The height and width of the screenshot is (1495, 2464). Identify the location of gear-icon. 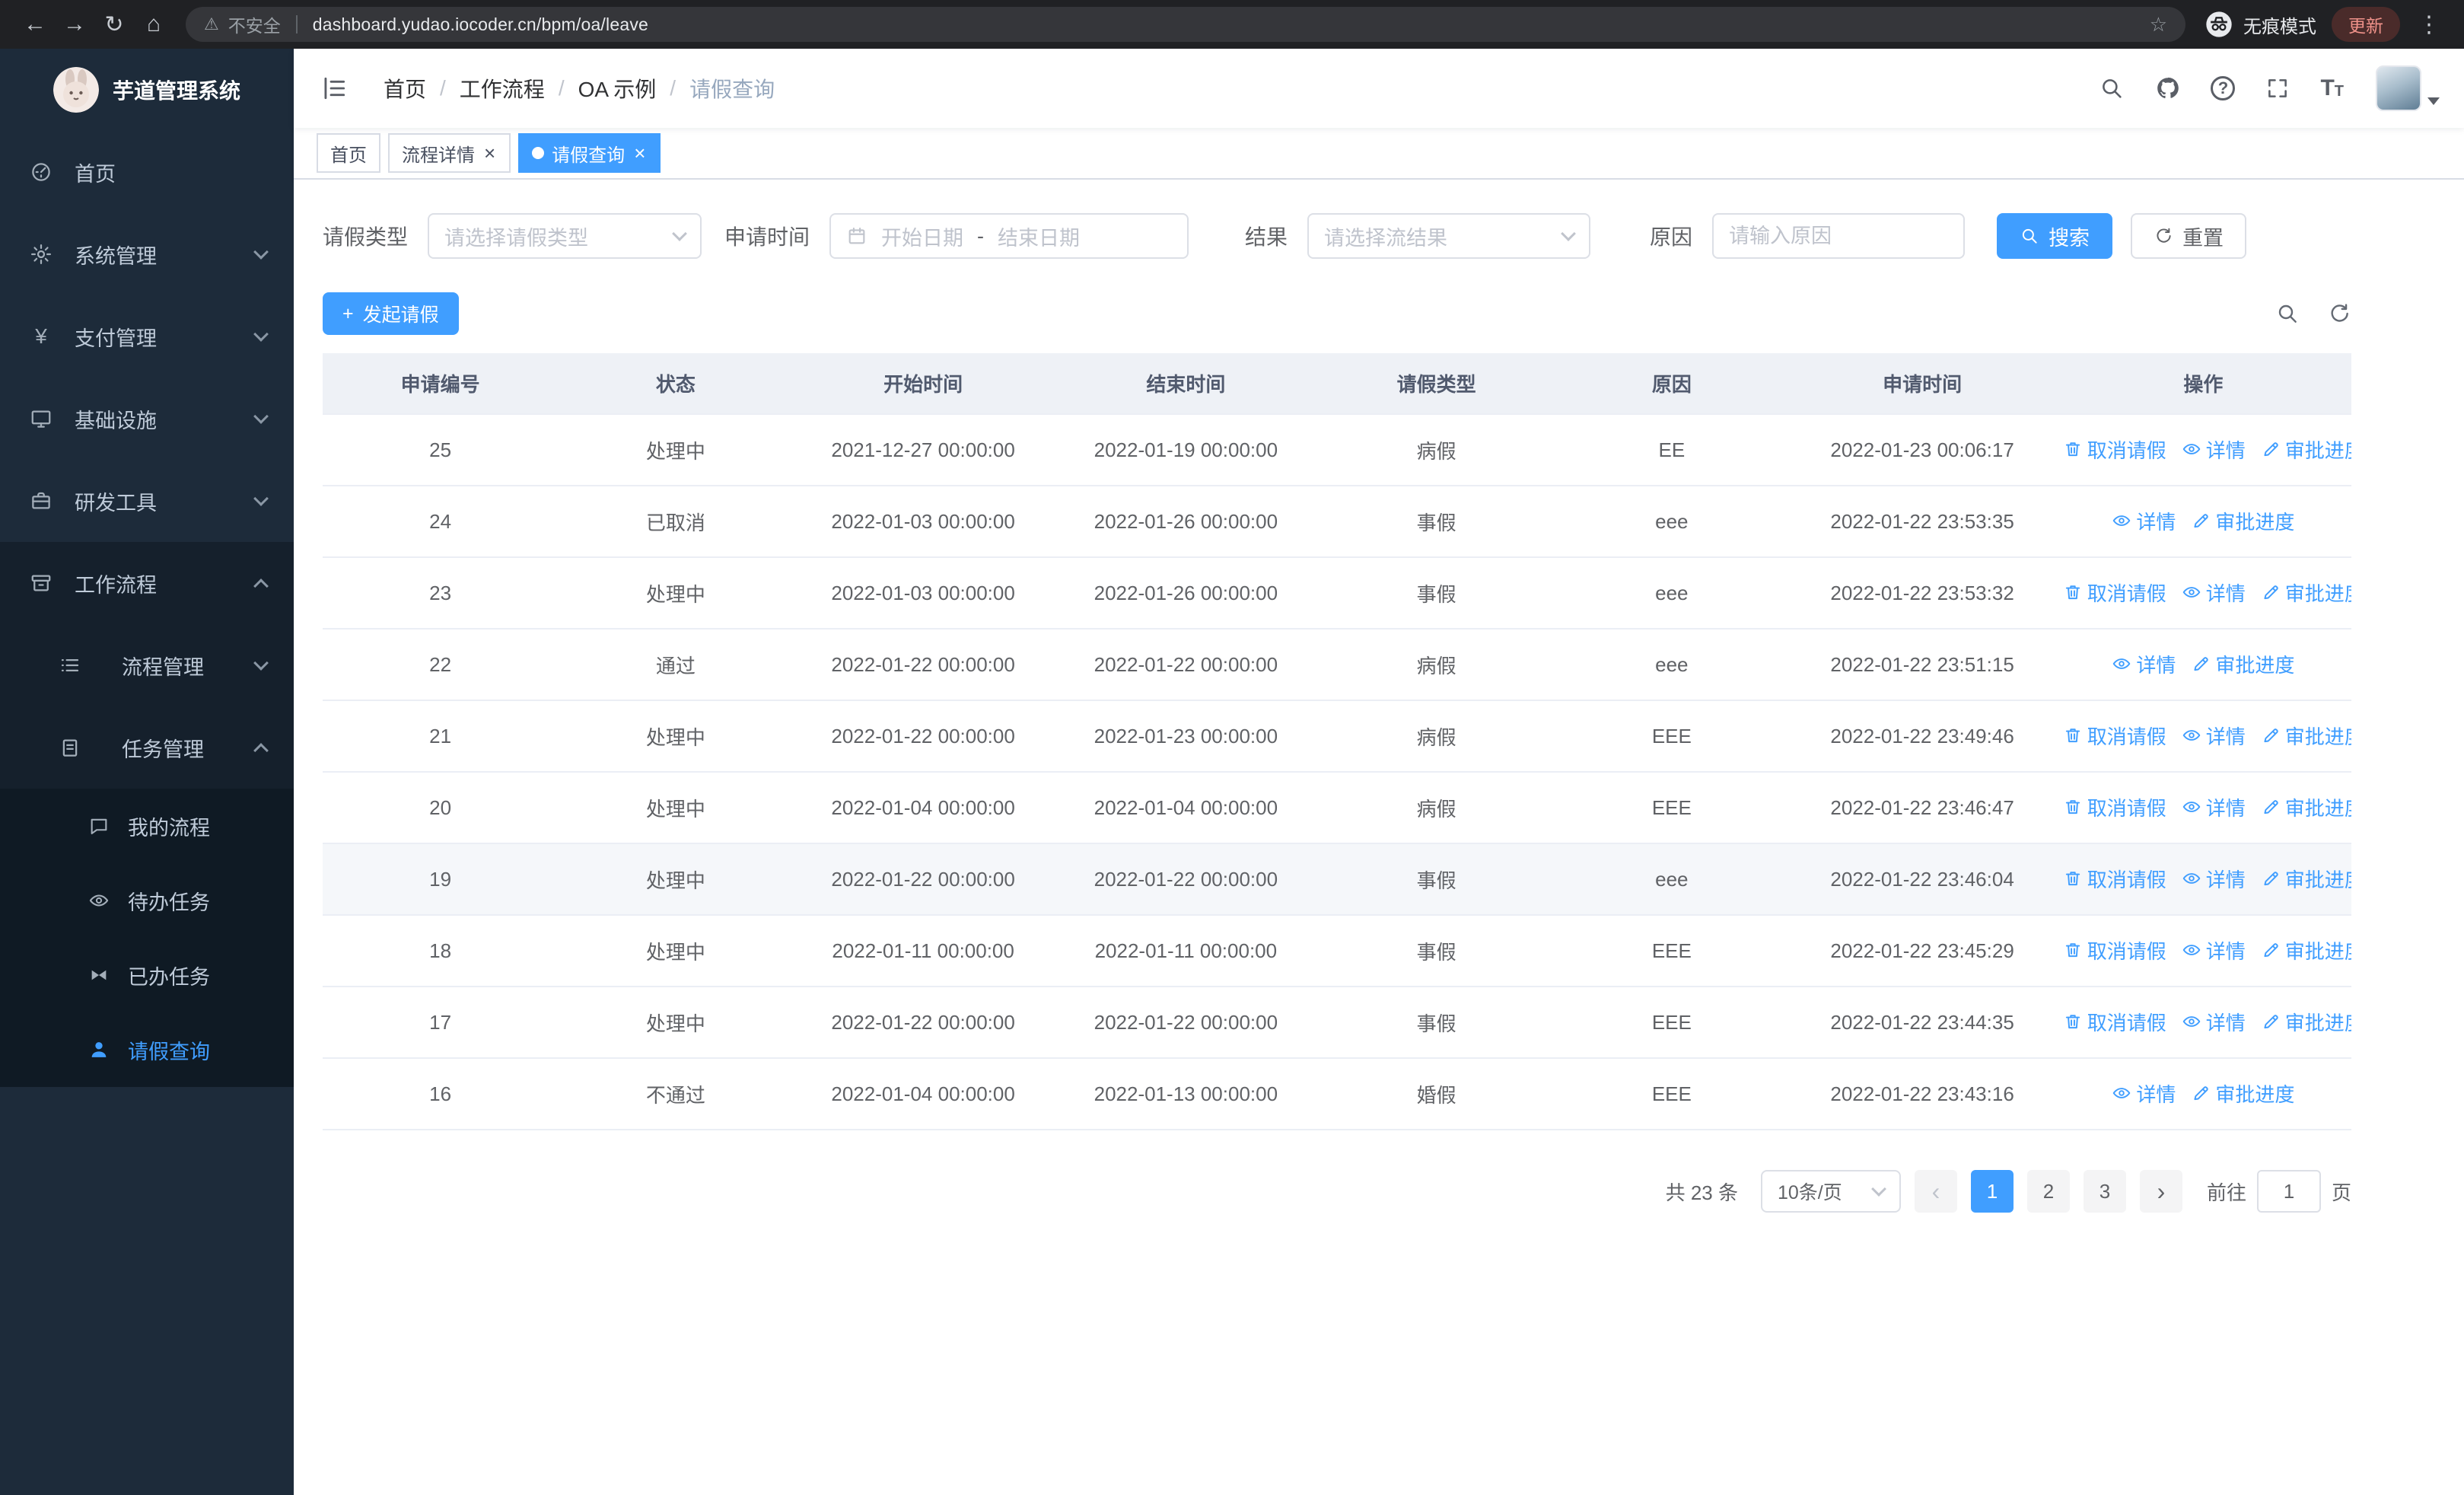
(41, 254).